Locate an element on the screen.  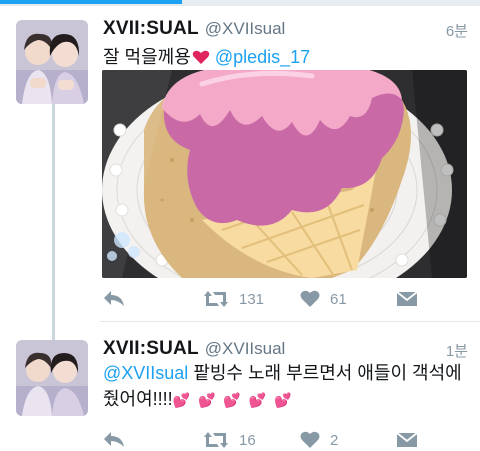
heart-emoji-icon is located at coordinates (200, 57).